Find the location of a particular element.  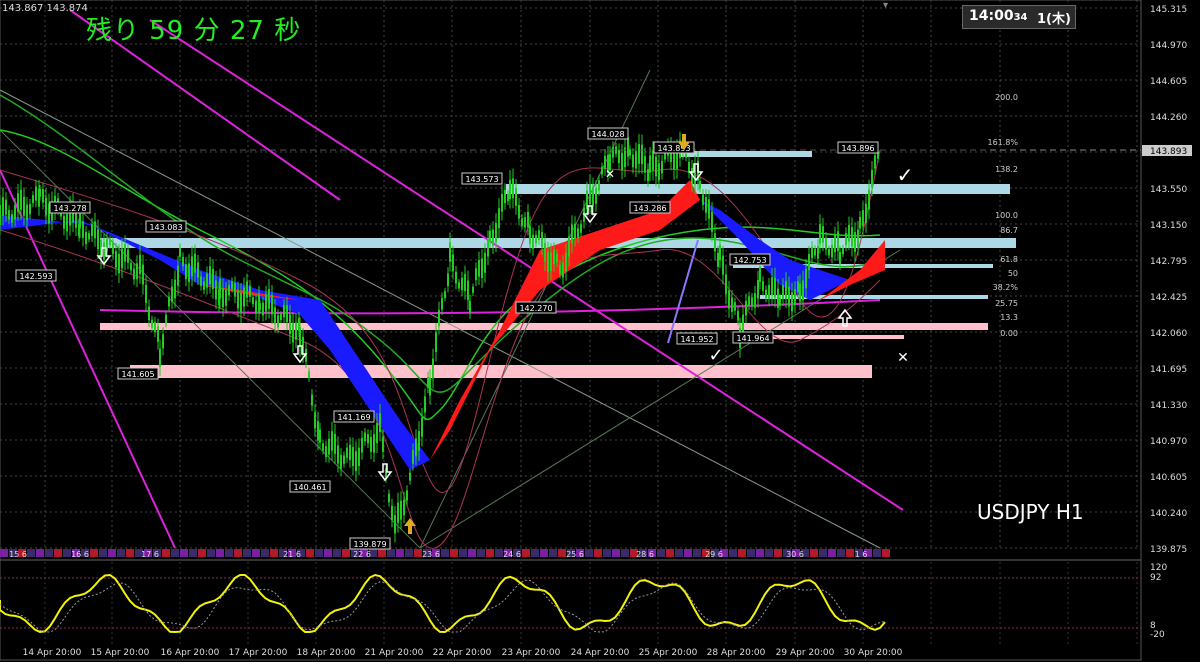

time-axis-label: 22 Apr 20:00 is located at coordinates (462, 653).